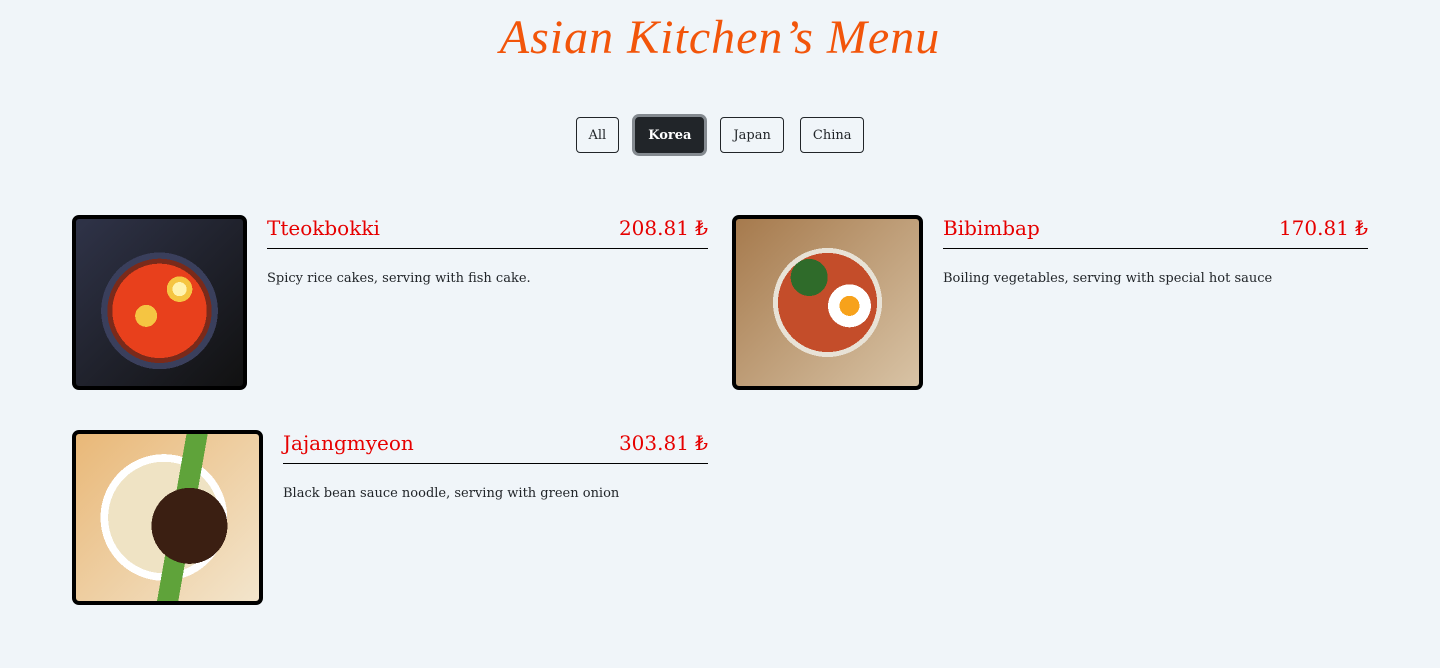 The height and width of the screenshot is (668, 1440). What do you see at coordinates (991, 228) in the screenshot?
I see `item-name: Bibimbap` at bounding box center [991, 228].